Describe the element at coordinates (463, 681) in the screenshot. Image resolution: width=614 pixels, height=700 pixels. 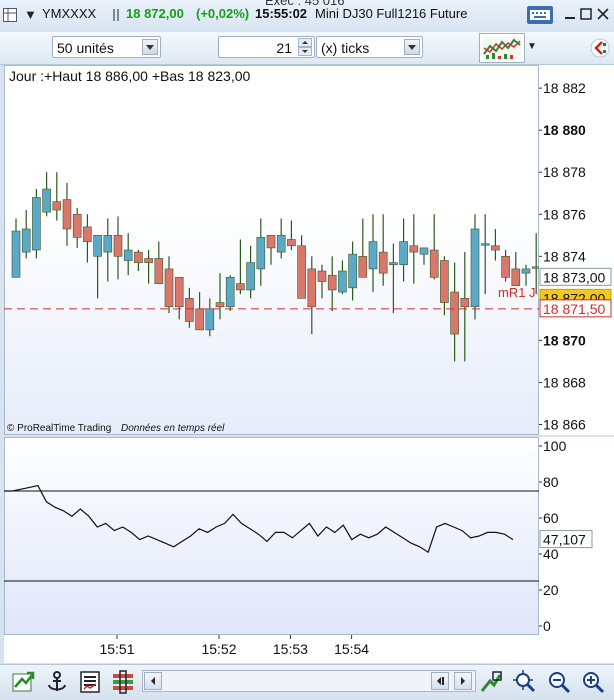
I see `scroll-right-button` at that location.